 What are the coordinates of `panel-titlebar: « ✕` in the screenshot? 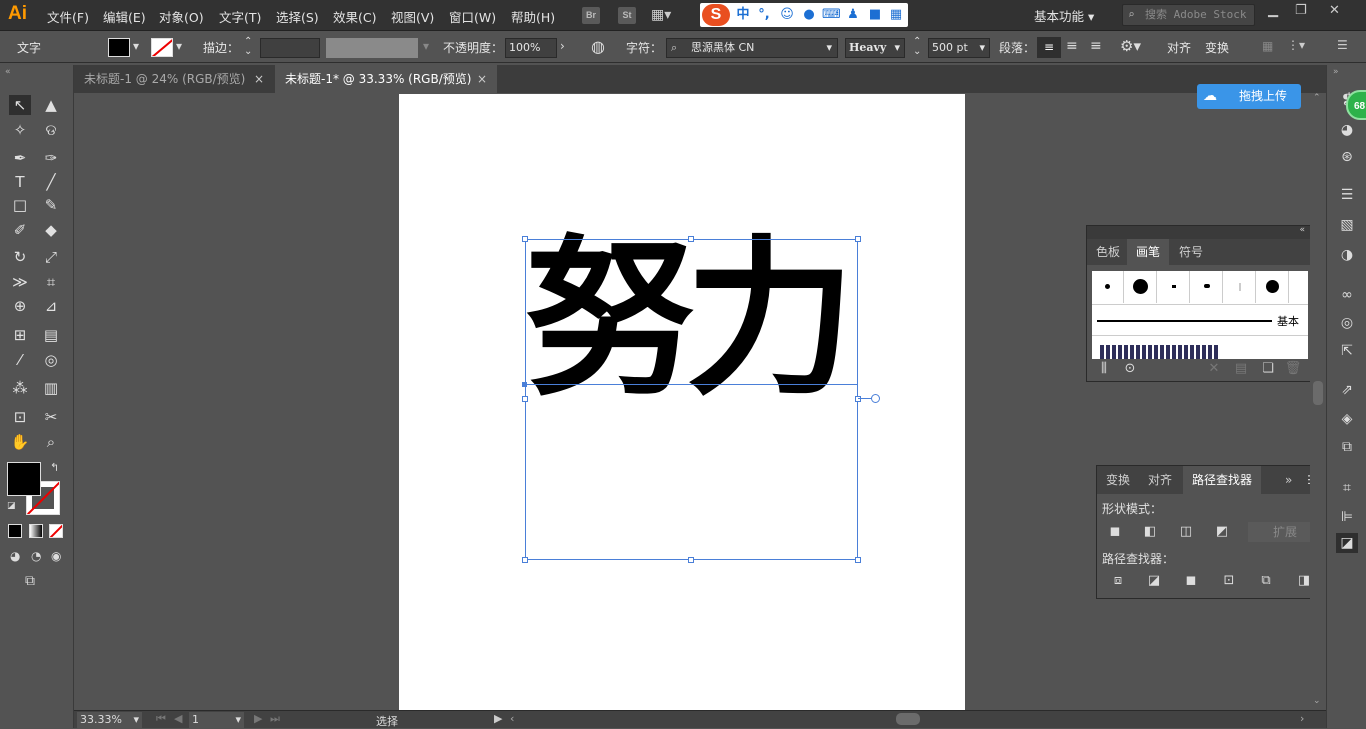 It's located at (1206, 231).